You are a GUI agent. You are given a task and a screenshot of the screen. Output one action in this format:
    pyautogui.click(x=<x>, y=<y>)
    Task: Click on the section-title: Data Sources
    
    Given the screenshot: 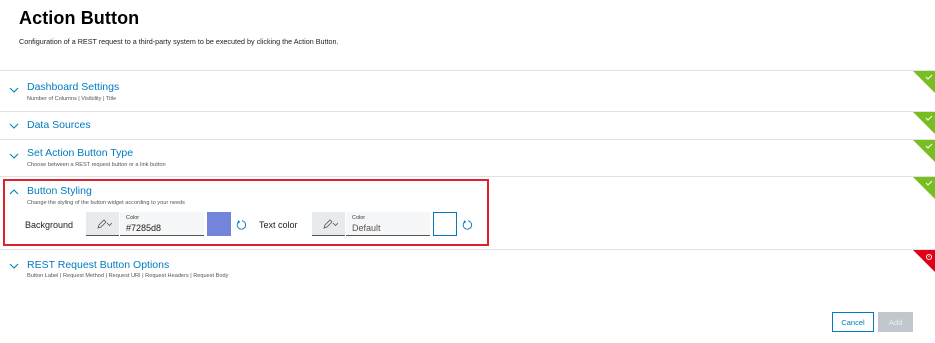 What is the action you would take?
    pyautogui.click(x=59, y=125)
    